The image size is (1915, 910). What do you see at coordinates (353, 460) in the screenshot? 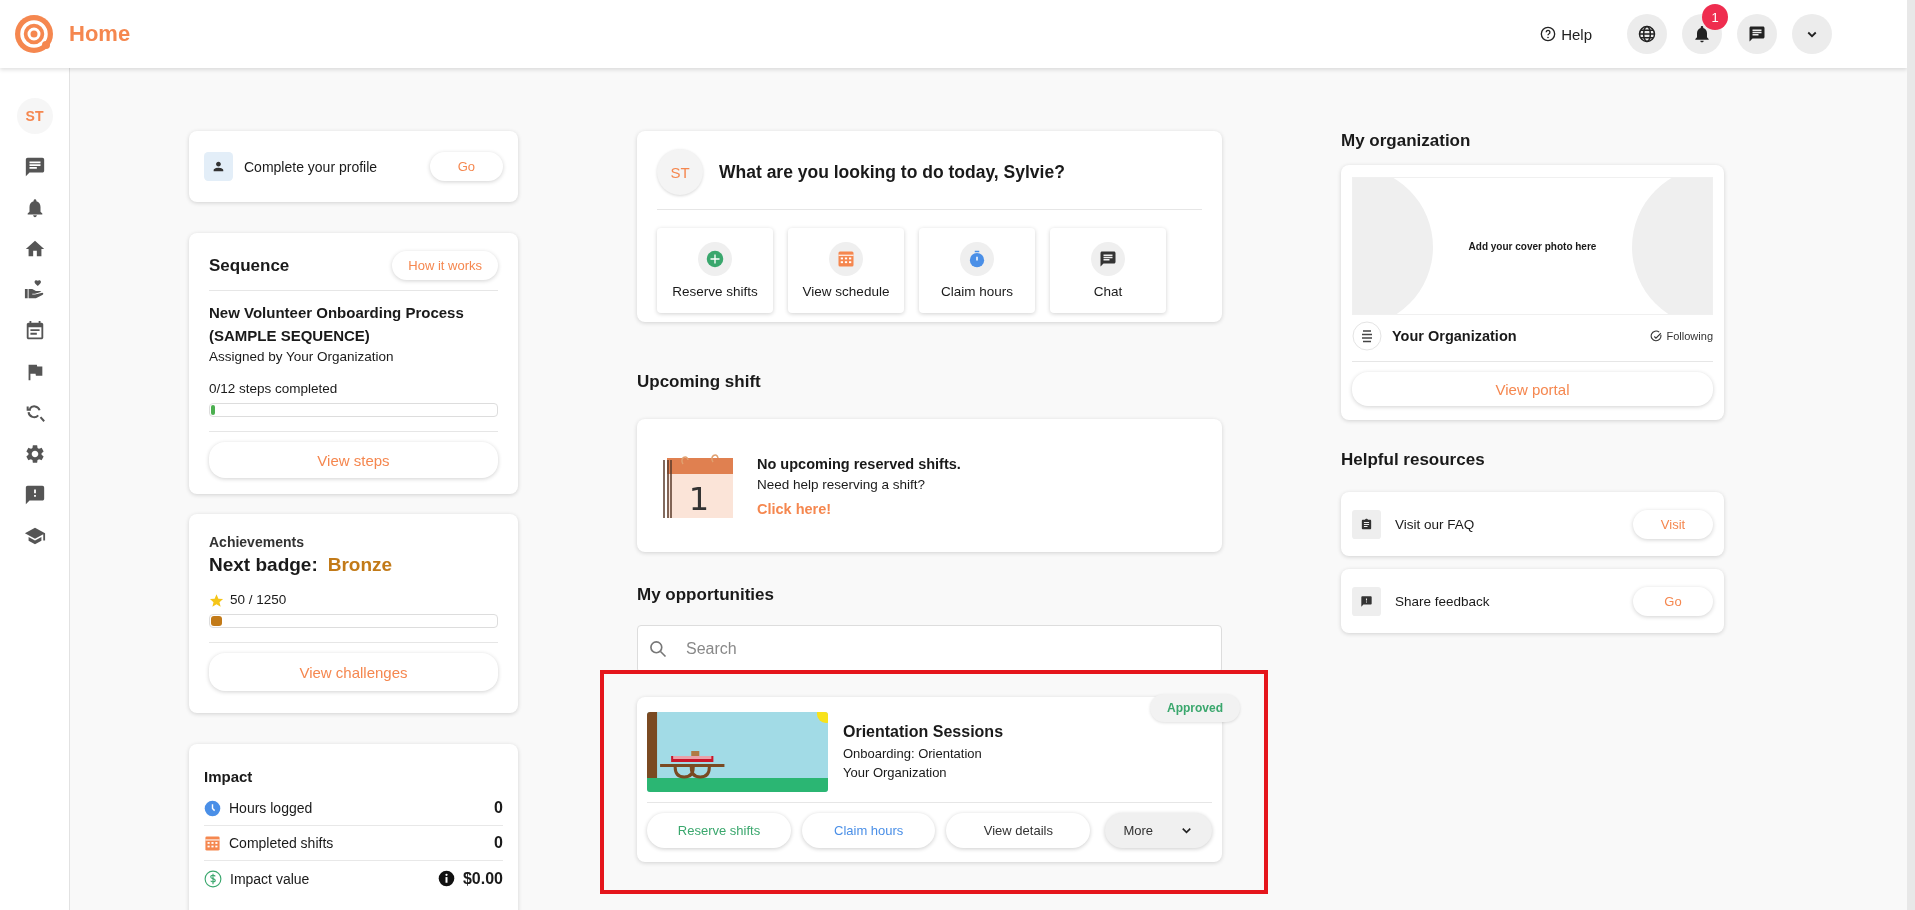
I see `view-steps-button: View steps` at bounding box center [353, 460].